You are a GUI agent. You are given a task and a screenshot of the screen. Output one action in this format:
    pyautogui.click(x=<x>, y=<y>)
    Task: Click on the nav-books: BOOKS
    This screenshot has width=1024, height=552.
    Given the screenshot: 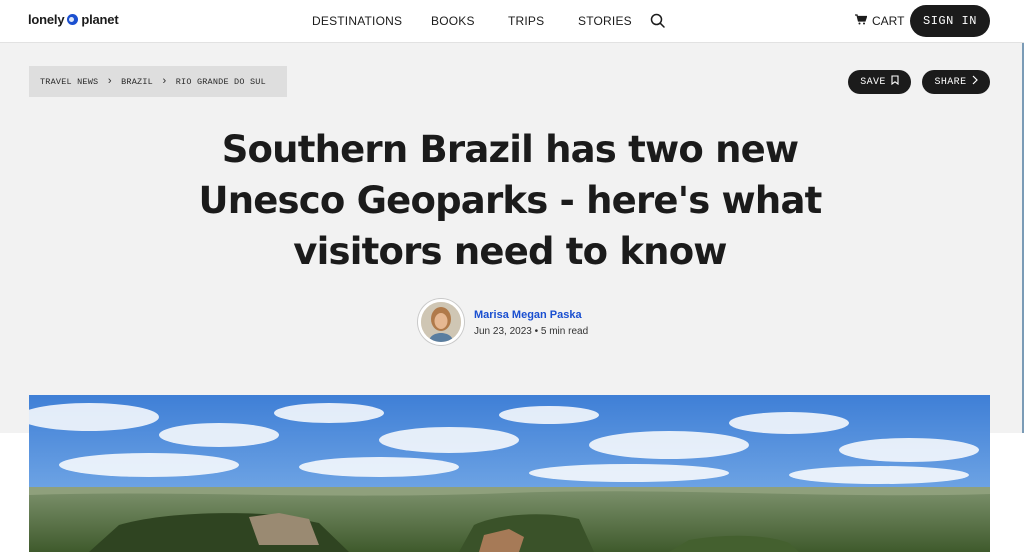 What is the action you would take?
    pyautogui.click(x=453, y=21)
    